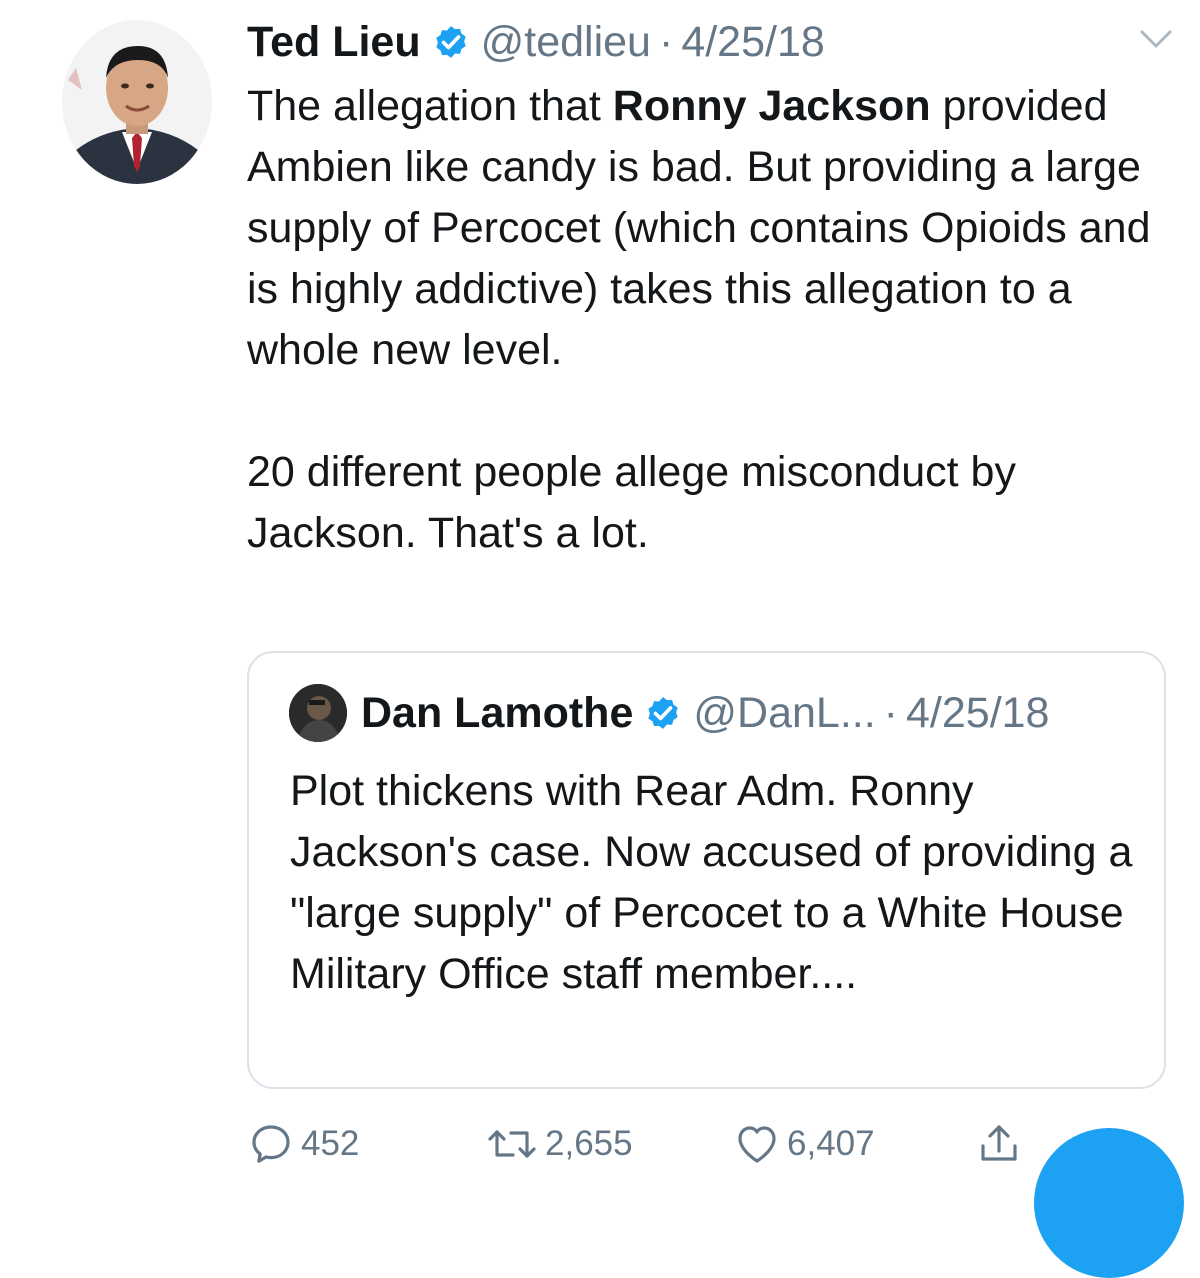 The image size is (1200, 1278). Describe the element at coordinates (757, 1144) in the screenshot. I see `heart-icon` at that location.